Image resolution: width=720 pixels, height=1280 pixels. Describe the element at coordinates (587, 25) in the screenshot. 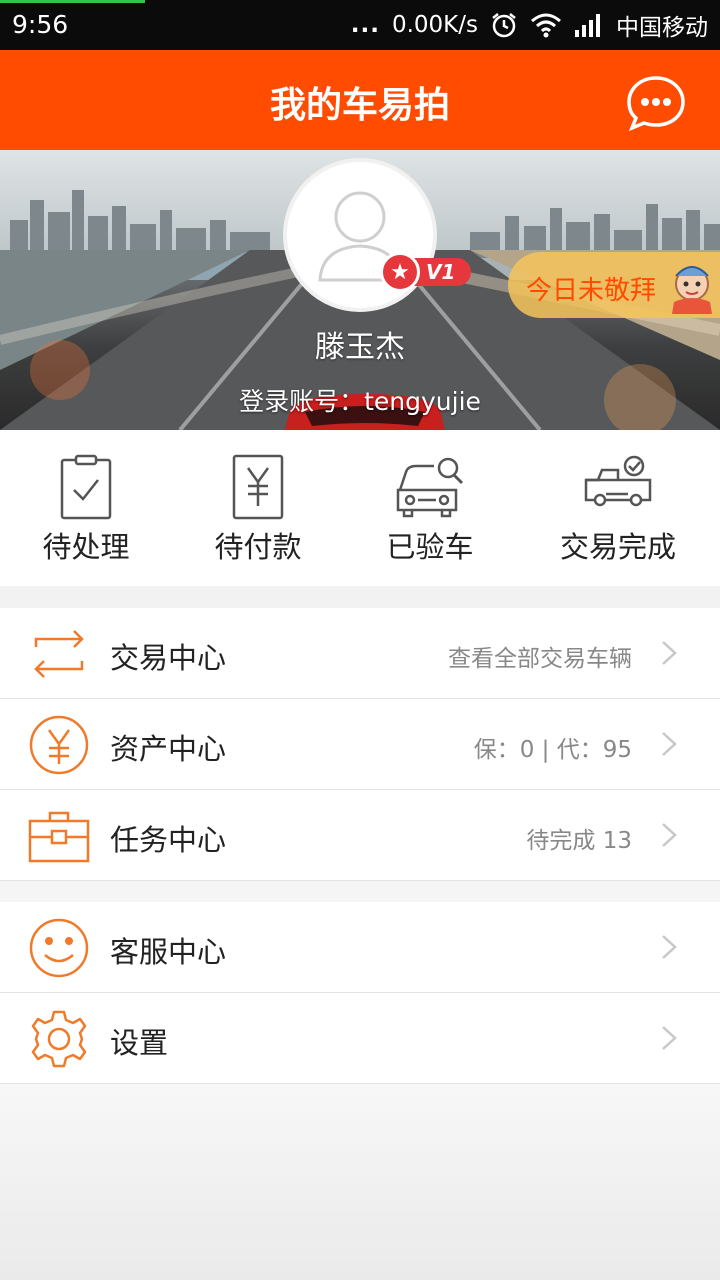

I see `signal-icon` at that location.